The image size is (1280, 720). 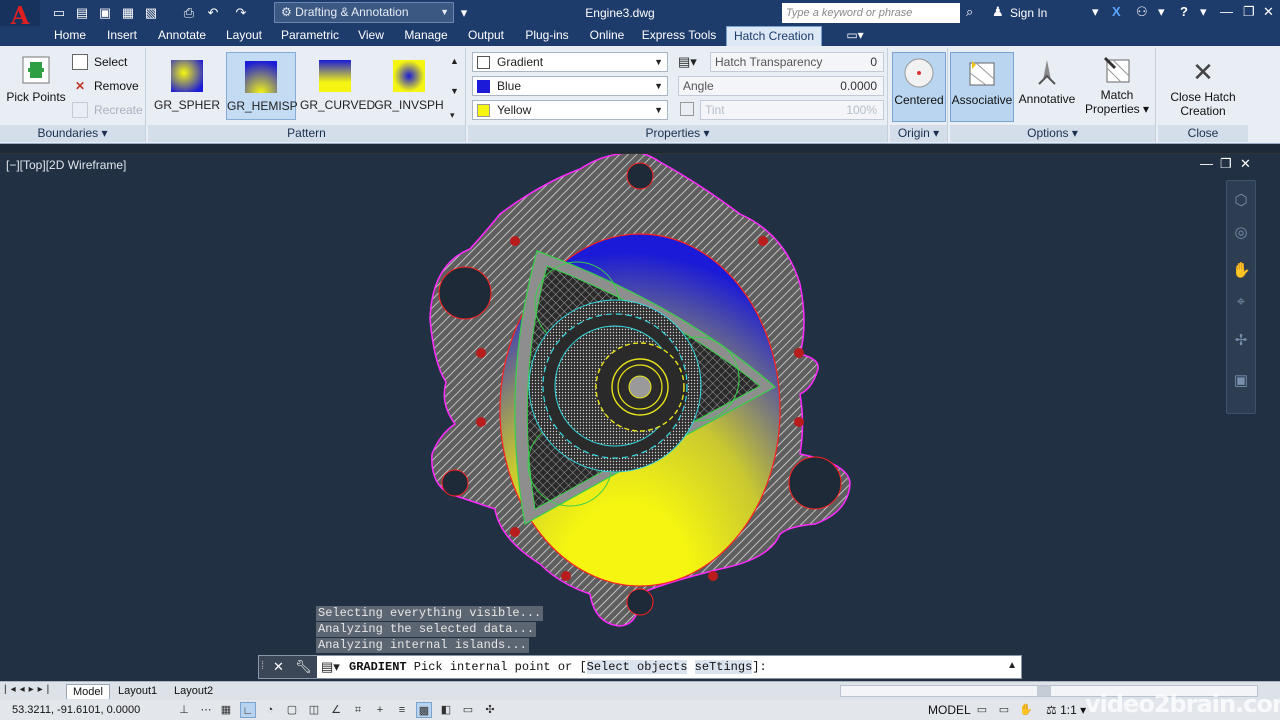 I want to click on search-input: Type a keyword or phrase, so click(x=871, y=13).